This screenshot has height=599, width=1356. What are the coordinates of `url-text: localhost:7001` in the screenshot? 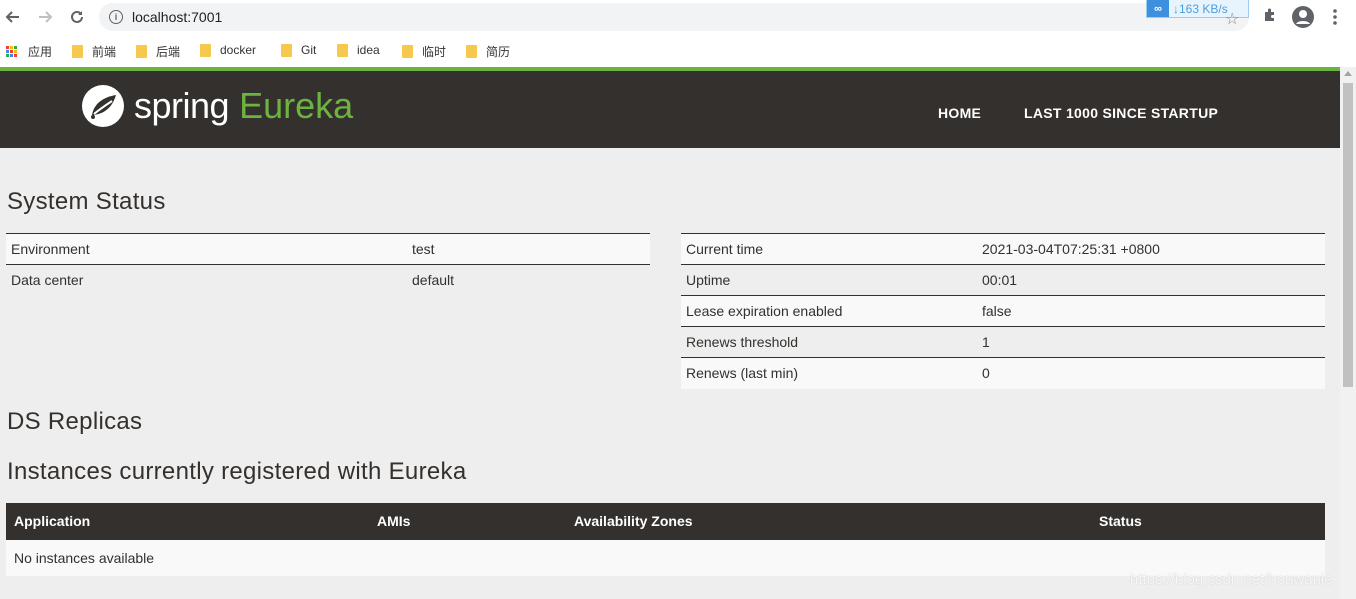 It's located at (177, 17).